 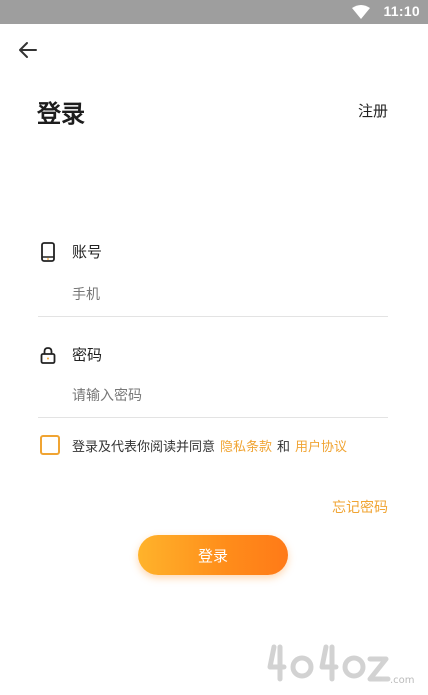 I want to click on account-input, so click(x=222, y=295).